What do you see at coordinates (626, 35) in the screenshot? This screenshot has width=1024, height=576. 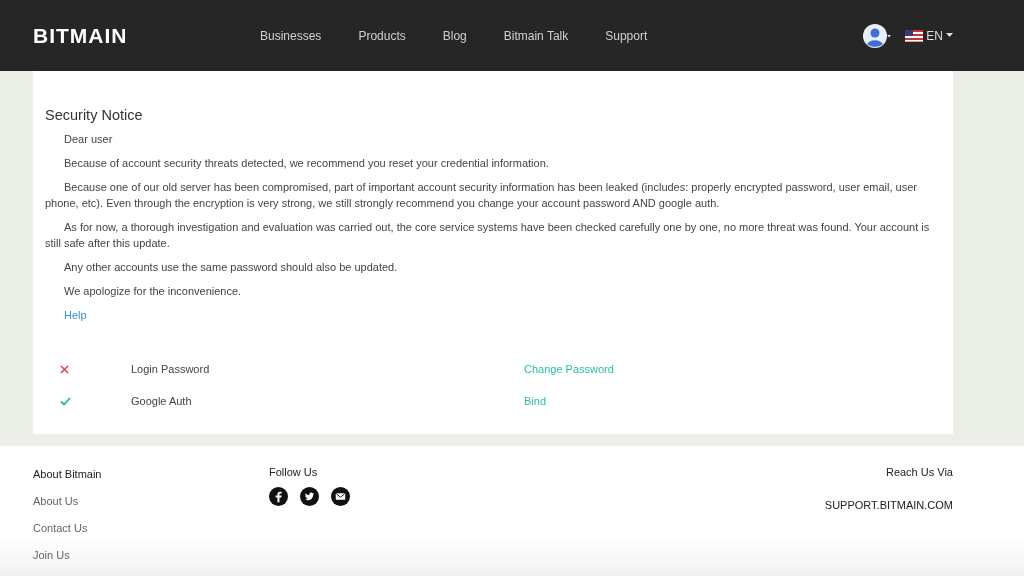 I see `nav-link: Support` at bounding box center [626, 35].